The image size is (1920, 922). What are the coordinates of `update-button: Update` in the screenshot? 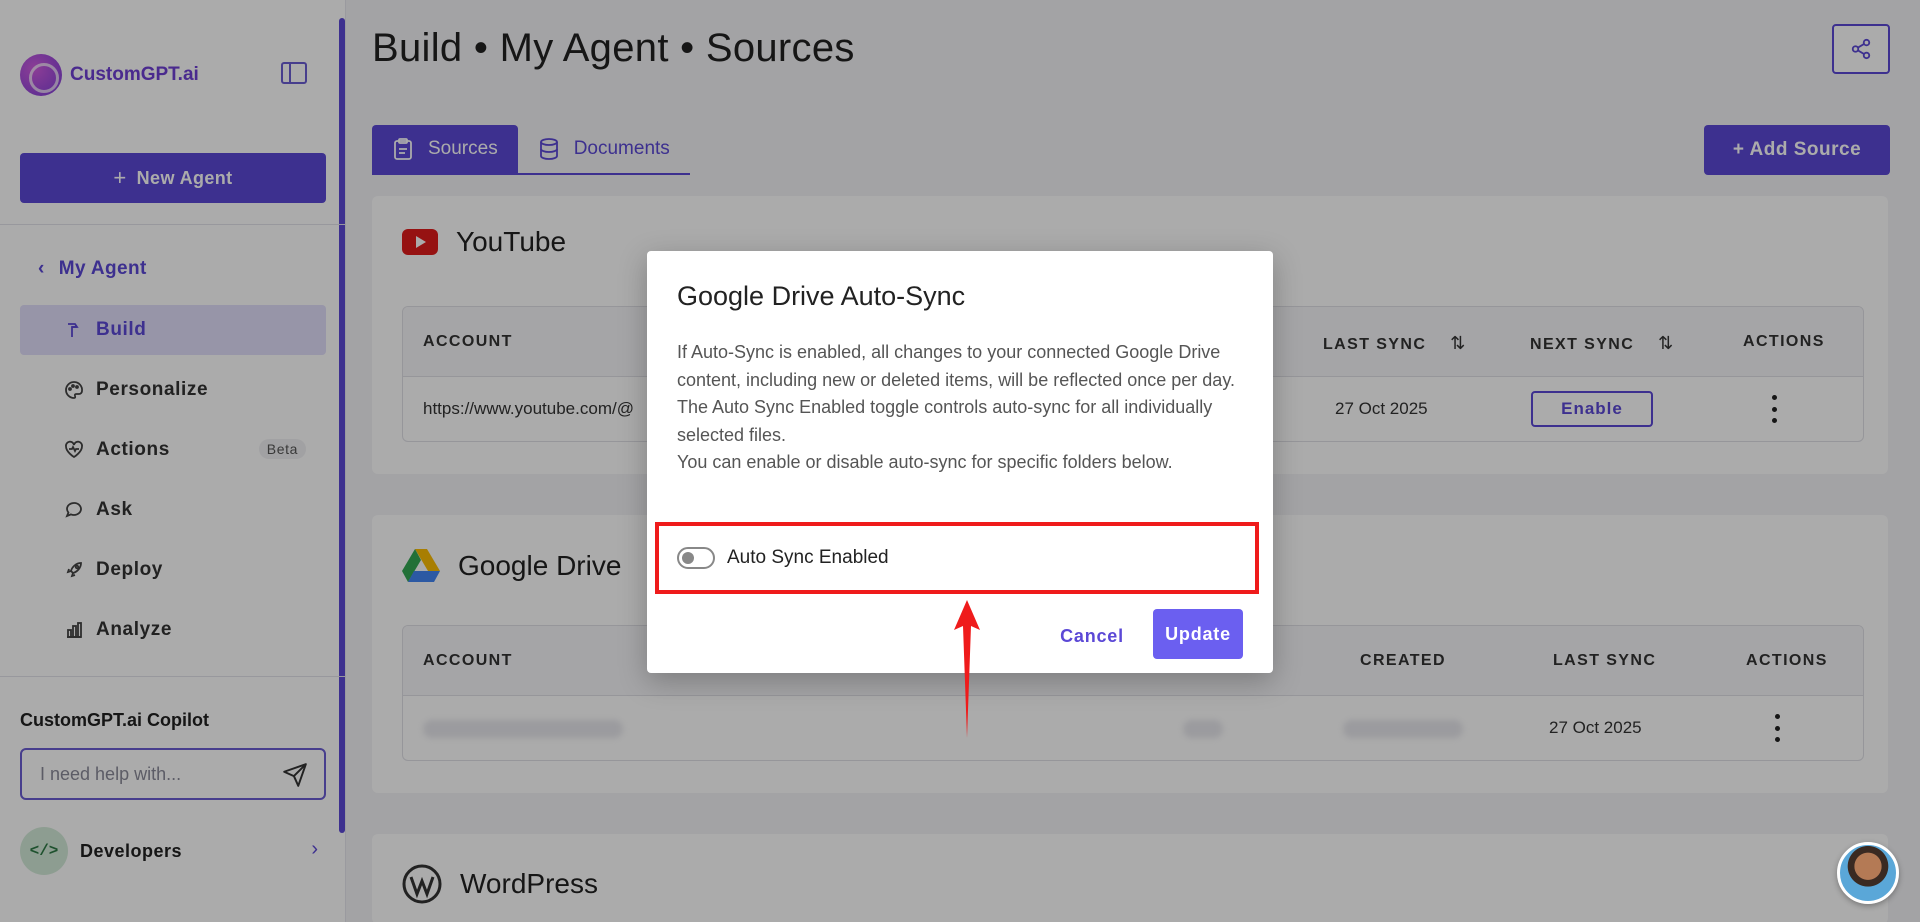 It's located at (1198, 634).